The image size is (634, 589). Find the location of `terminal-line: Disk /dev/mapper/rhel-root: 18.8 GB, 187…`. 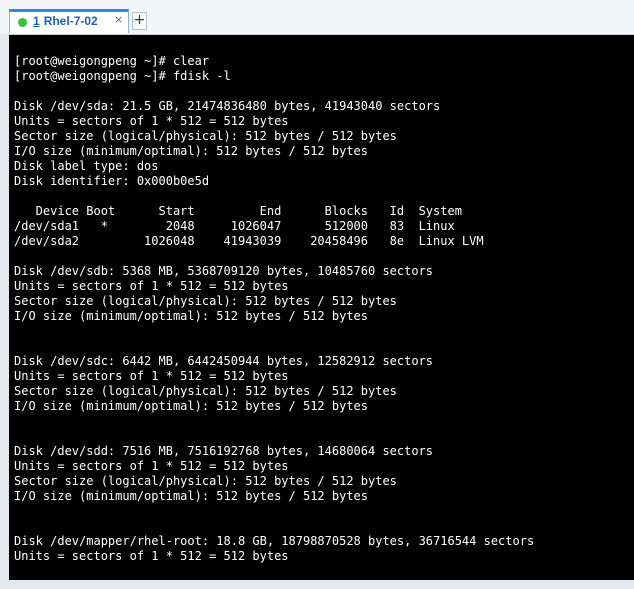

terminal-line: Disk /dev/mapper/rhel-root: 18.8 GB, 187… is located at coordinates (274, 541).